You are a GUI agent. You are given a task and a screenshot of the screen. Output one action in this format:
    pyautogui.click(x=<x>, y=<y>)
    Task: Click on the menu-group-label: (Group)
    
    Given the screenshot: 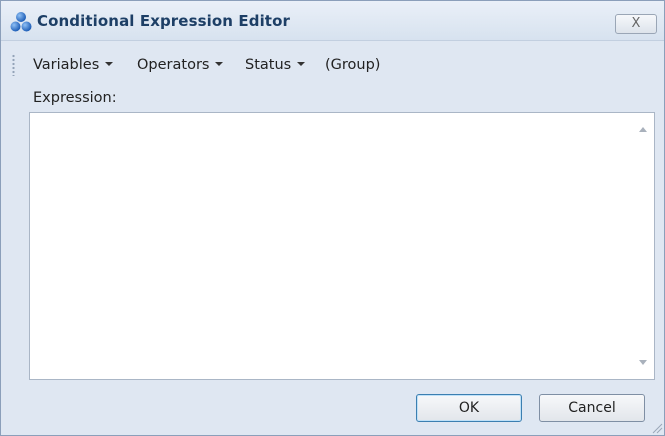 What is the action you would take?
    pyautogui.click(x=353, y=65)
    